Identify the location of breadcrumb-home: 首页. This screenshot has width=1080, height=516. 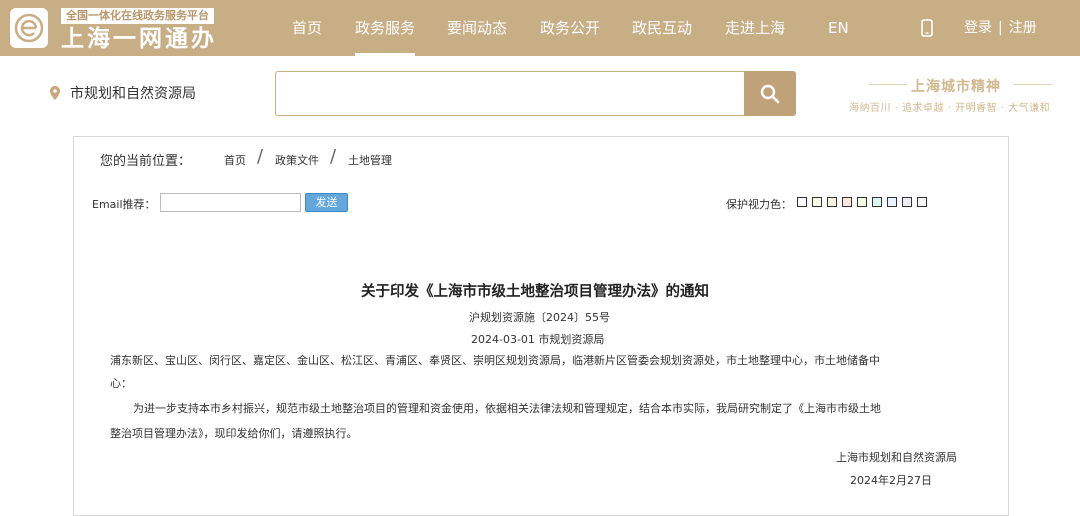
(235, 160).